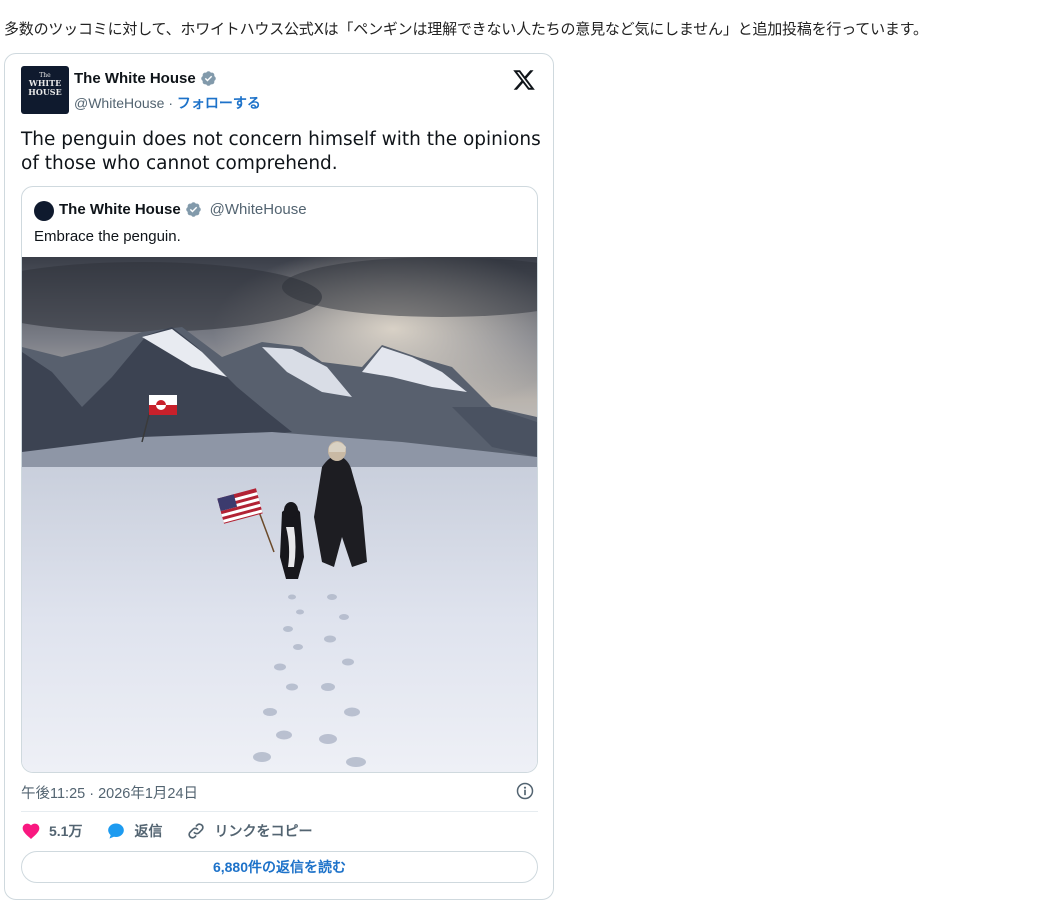 The width and height of the screenshot is (1045, 914). Describe the element at coordinates (120, 209) in the screenshot. I see `quoted-author-name: The White House` at that location.